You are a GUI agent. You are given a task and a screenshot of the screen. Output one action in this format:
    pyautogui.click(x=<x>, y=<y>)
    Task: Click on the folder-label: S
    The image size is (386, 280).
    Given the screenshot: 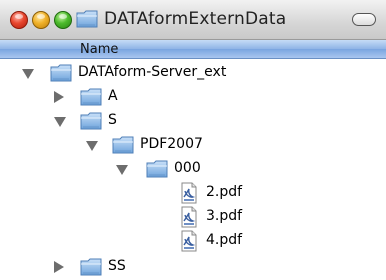 What is the action you would take?
    pyautogui.click(x=112, y=120)
    